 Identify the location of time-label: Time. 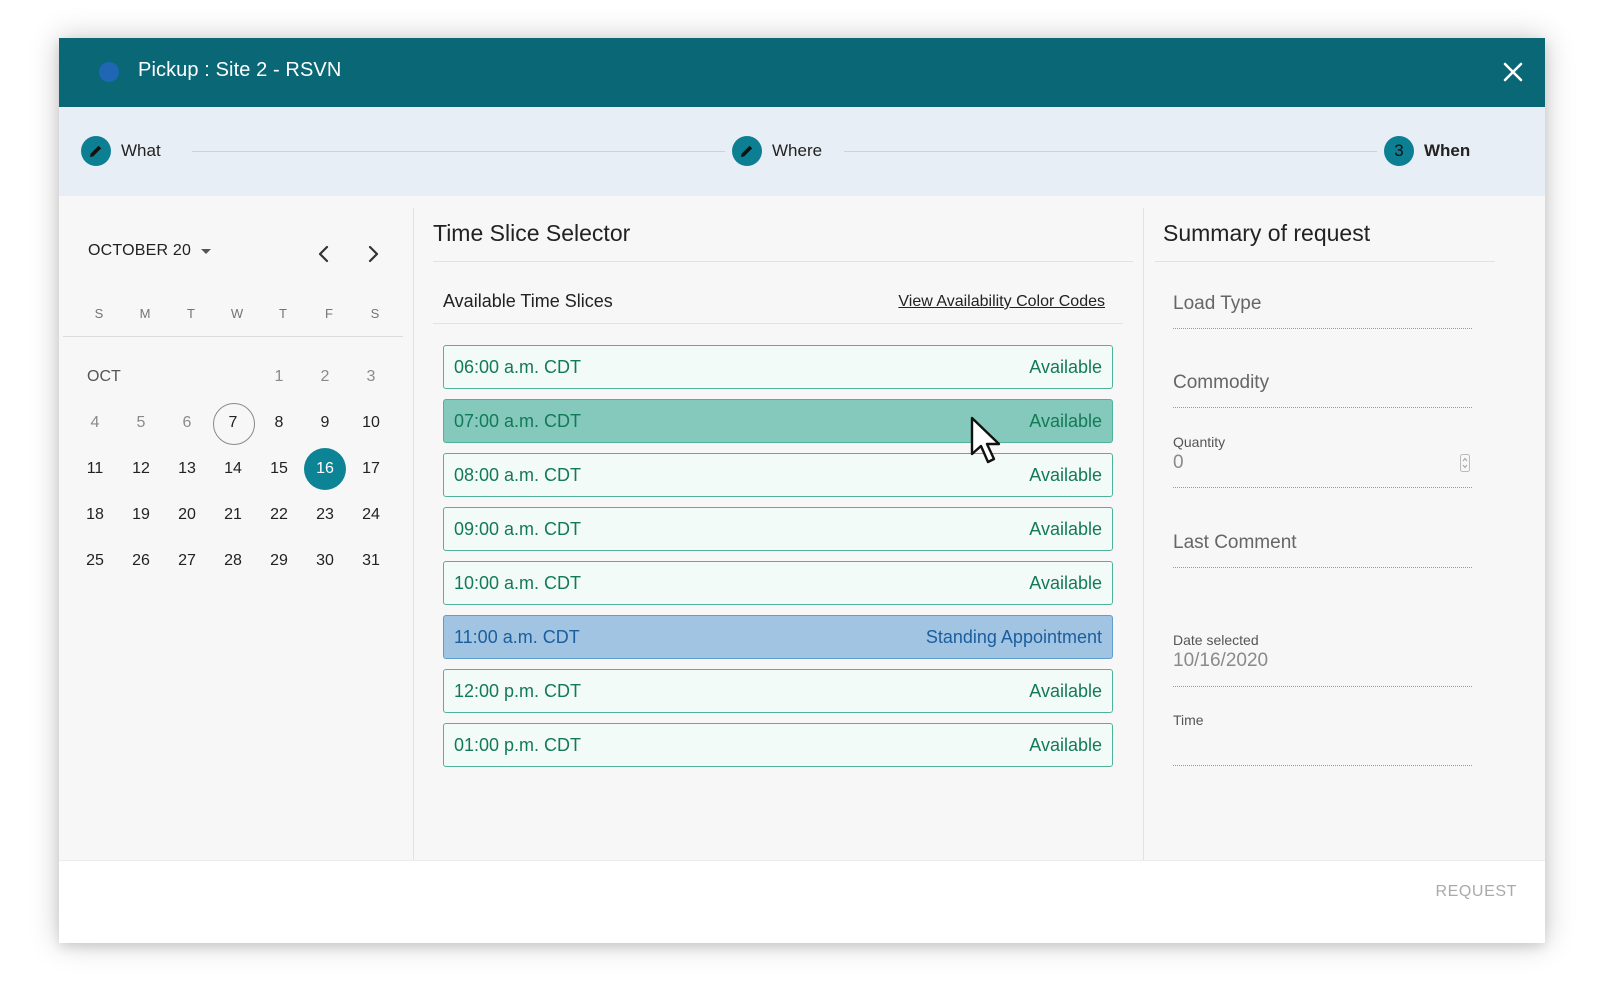
(1188, 720).